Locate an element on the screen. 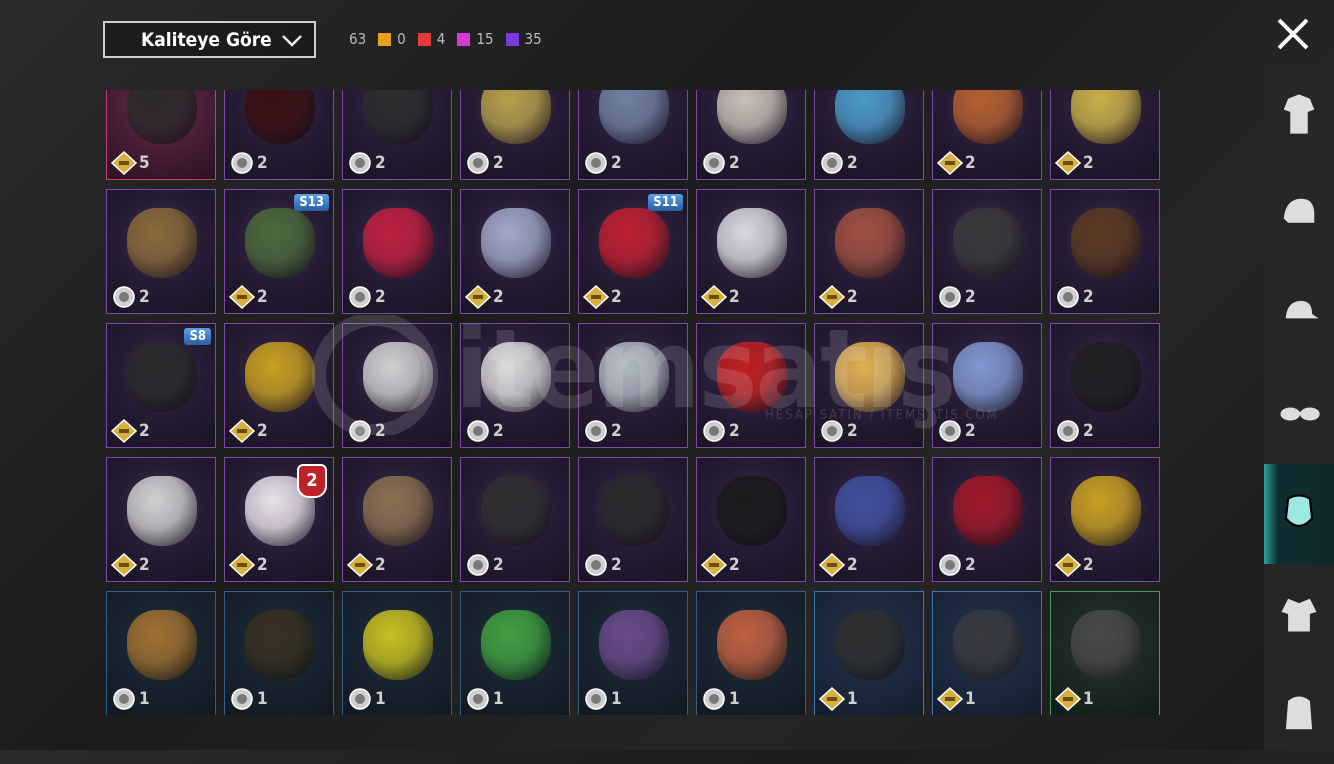  inventory-item-card: 2 S13 is located at coordinates (279, 251).